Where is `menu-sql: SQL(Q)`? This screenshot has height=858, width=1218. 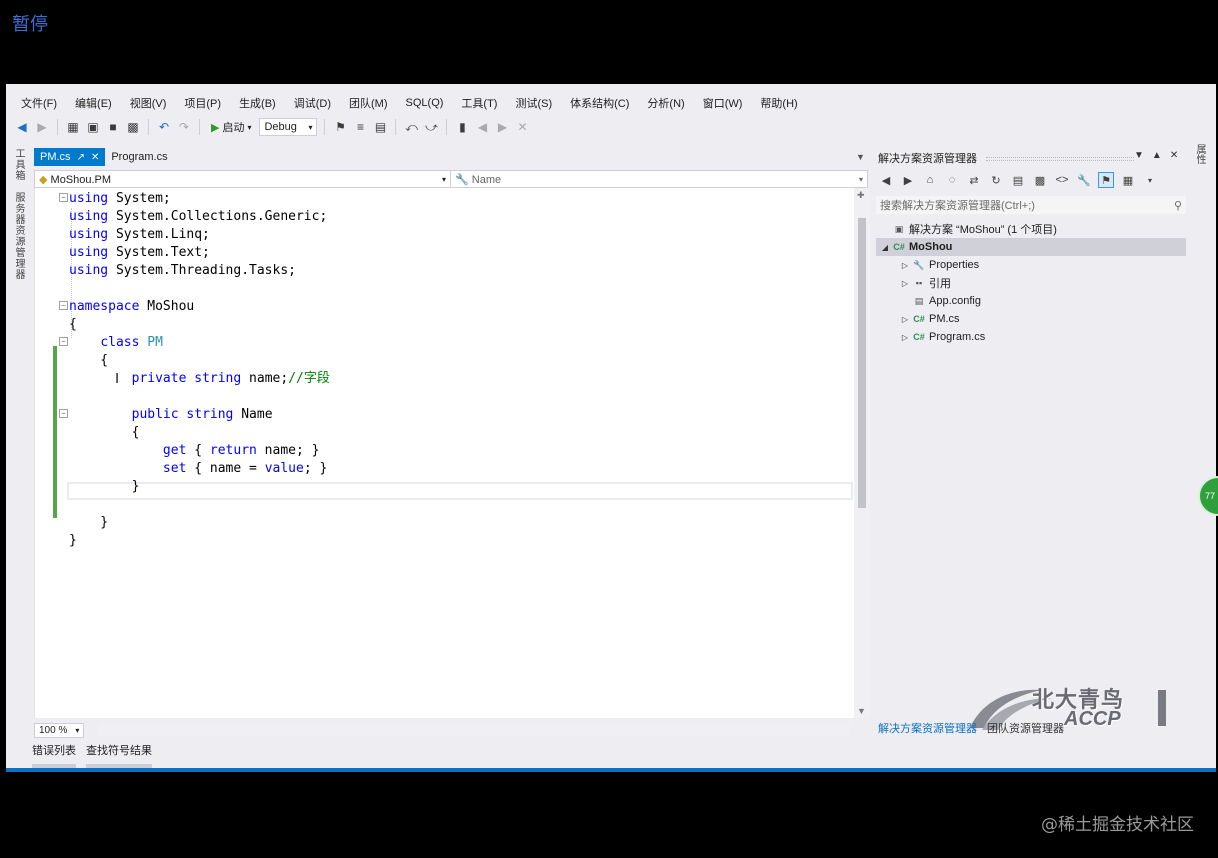 menu-sql: SQL(Q) is located at coordinates (425, 103).